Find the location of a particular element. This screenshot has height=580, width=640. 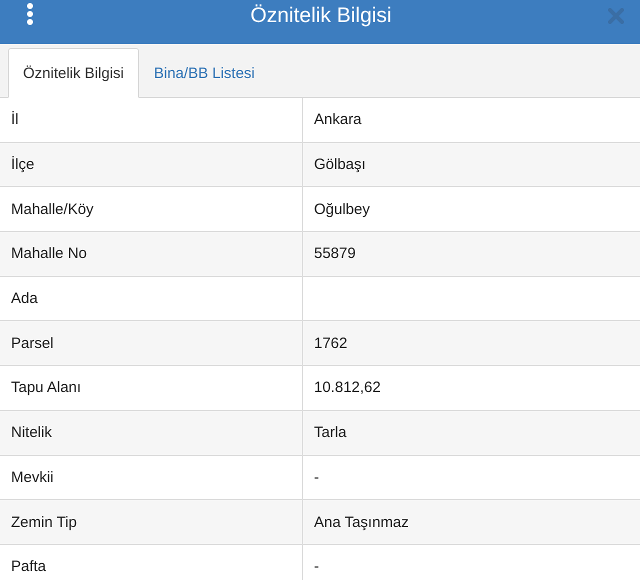

value-cell: 55879 is located at coordinates (471, 254).